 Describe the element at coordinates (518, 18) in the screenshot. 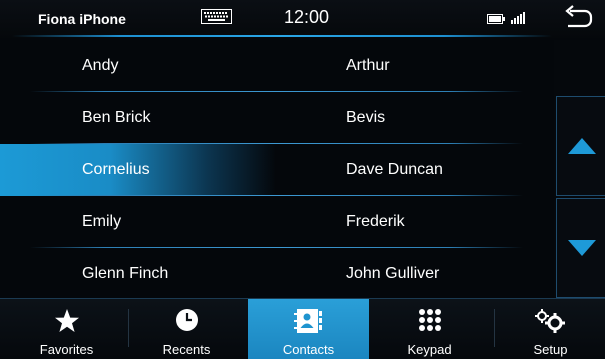

I see `signal-icon` at that location.